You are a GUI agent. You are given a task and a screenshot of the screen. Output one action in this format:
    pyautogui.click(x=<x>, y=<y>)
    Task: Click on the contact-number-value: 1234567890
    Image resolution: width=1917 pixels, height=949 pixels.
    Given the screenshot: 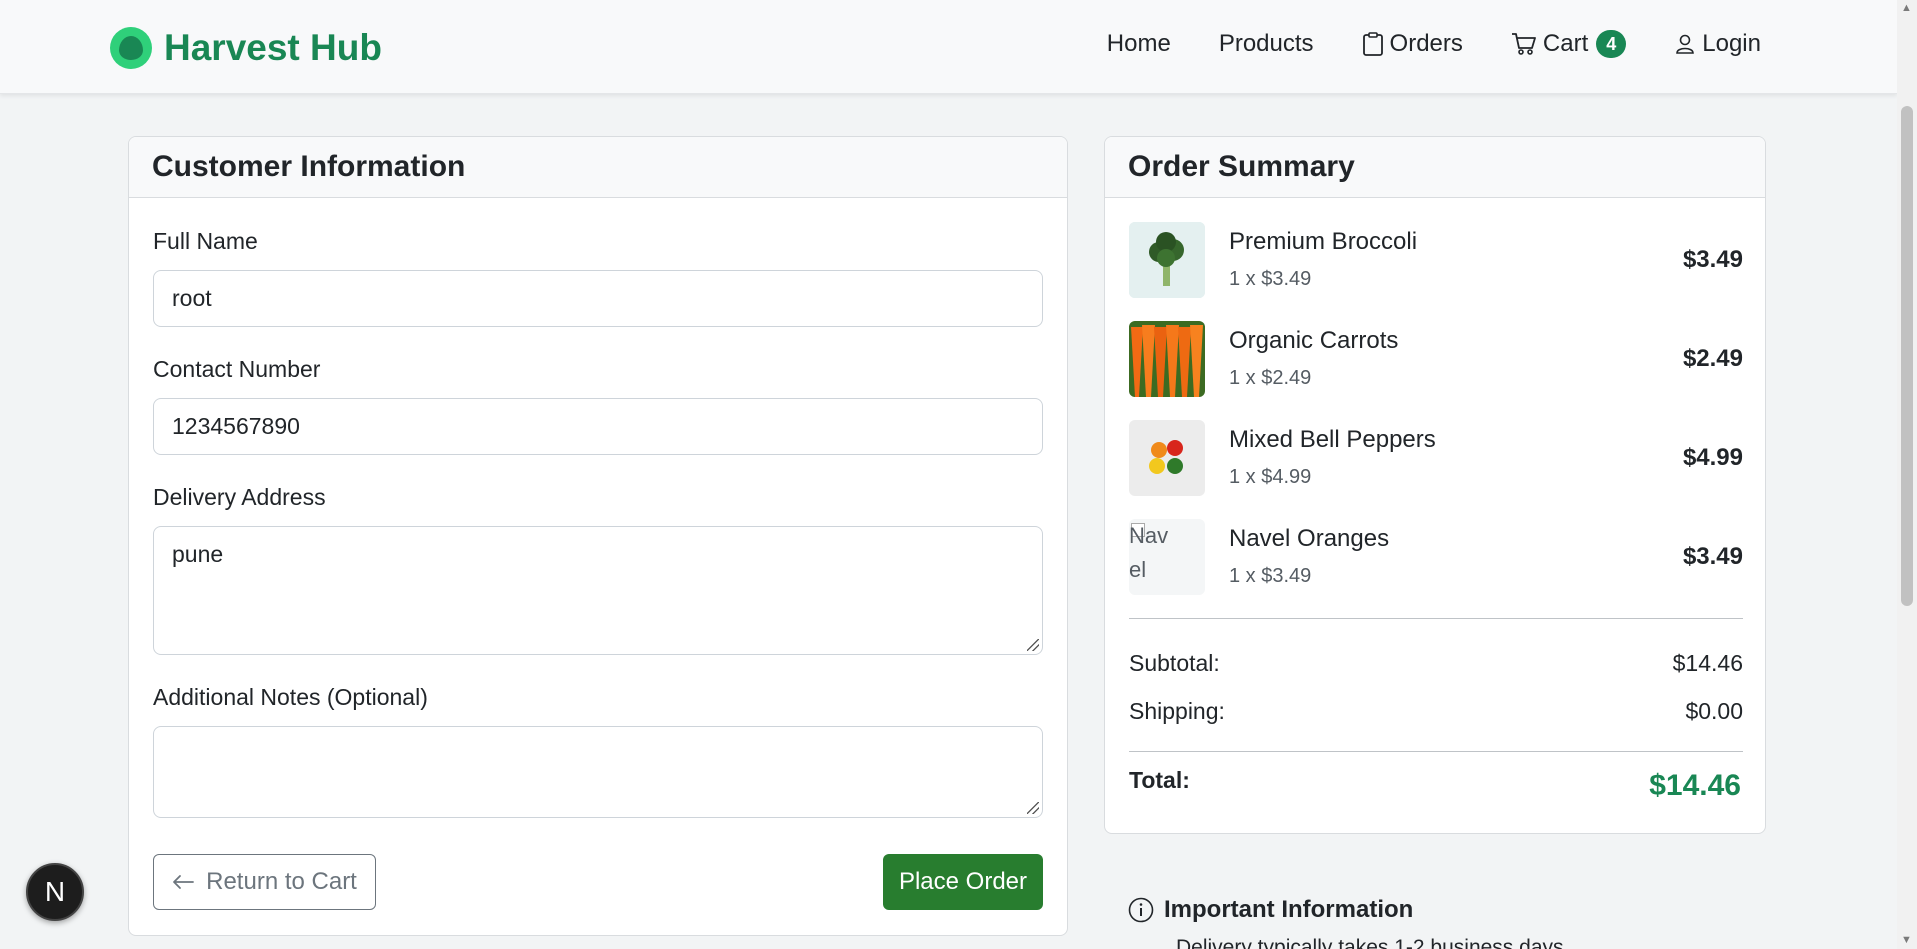 What is the action you would take?
    pyautogui.click(x=236, y=426)
    